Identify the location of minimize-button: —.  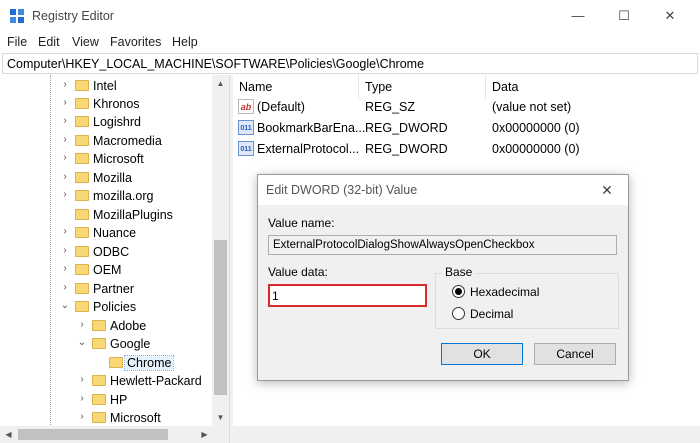
(578, 16).